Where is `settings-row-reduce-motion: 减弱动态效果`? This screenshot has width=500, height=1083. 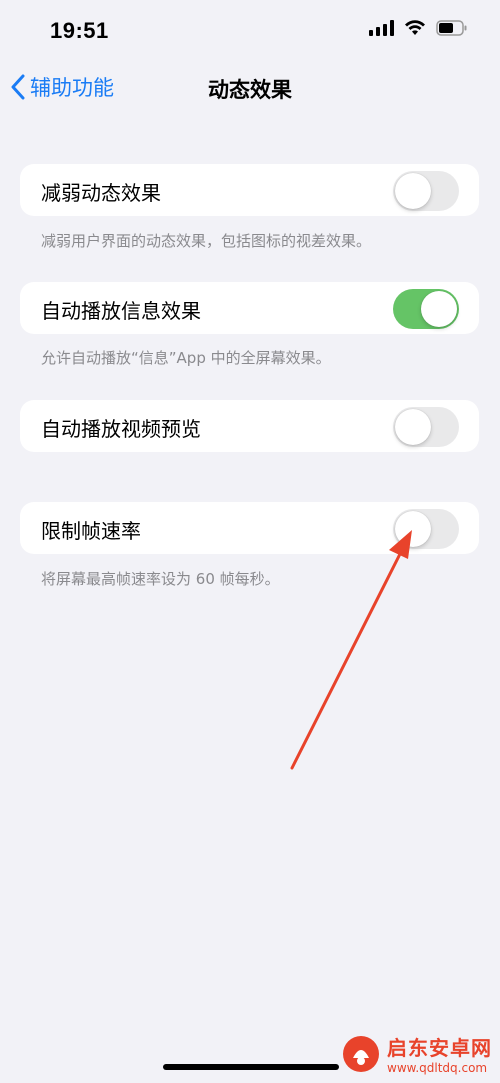
settings-row-reduce-motion: 减弱动态效果 is located at coordinates (249, 190).